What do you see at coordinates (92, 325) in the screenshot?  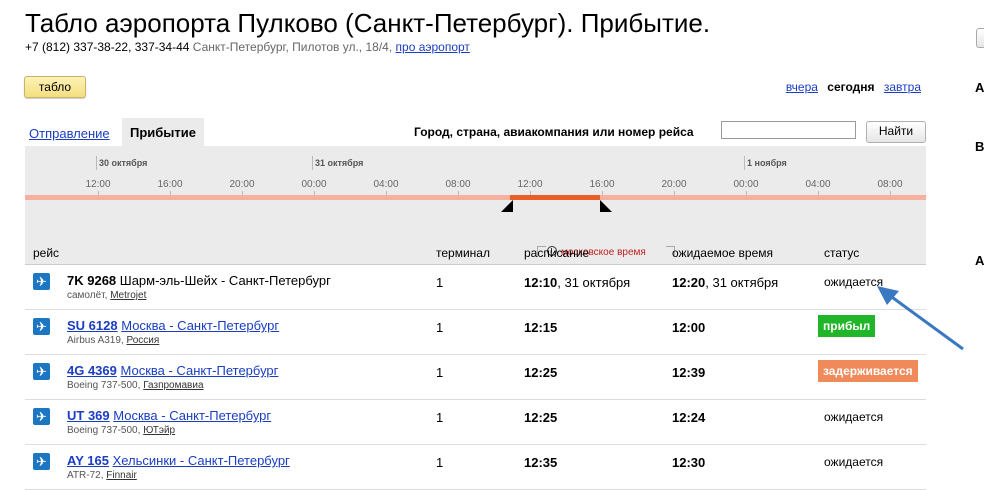 I see `flight-number-link: SU 6128` at bounding box center [92, 325].